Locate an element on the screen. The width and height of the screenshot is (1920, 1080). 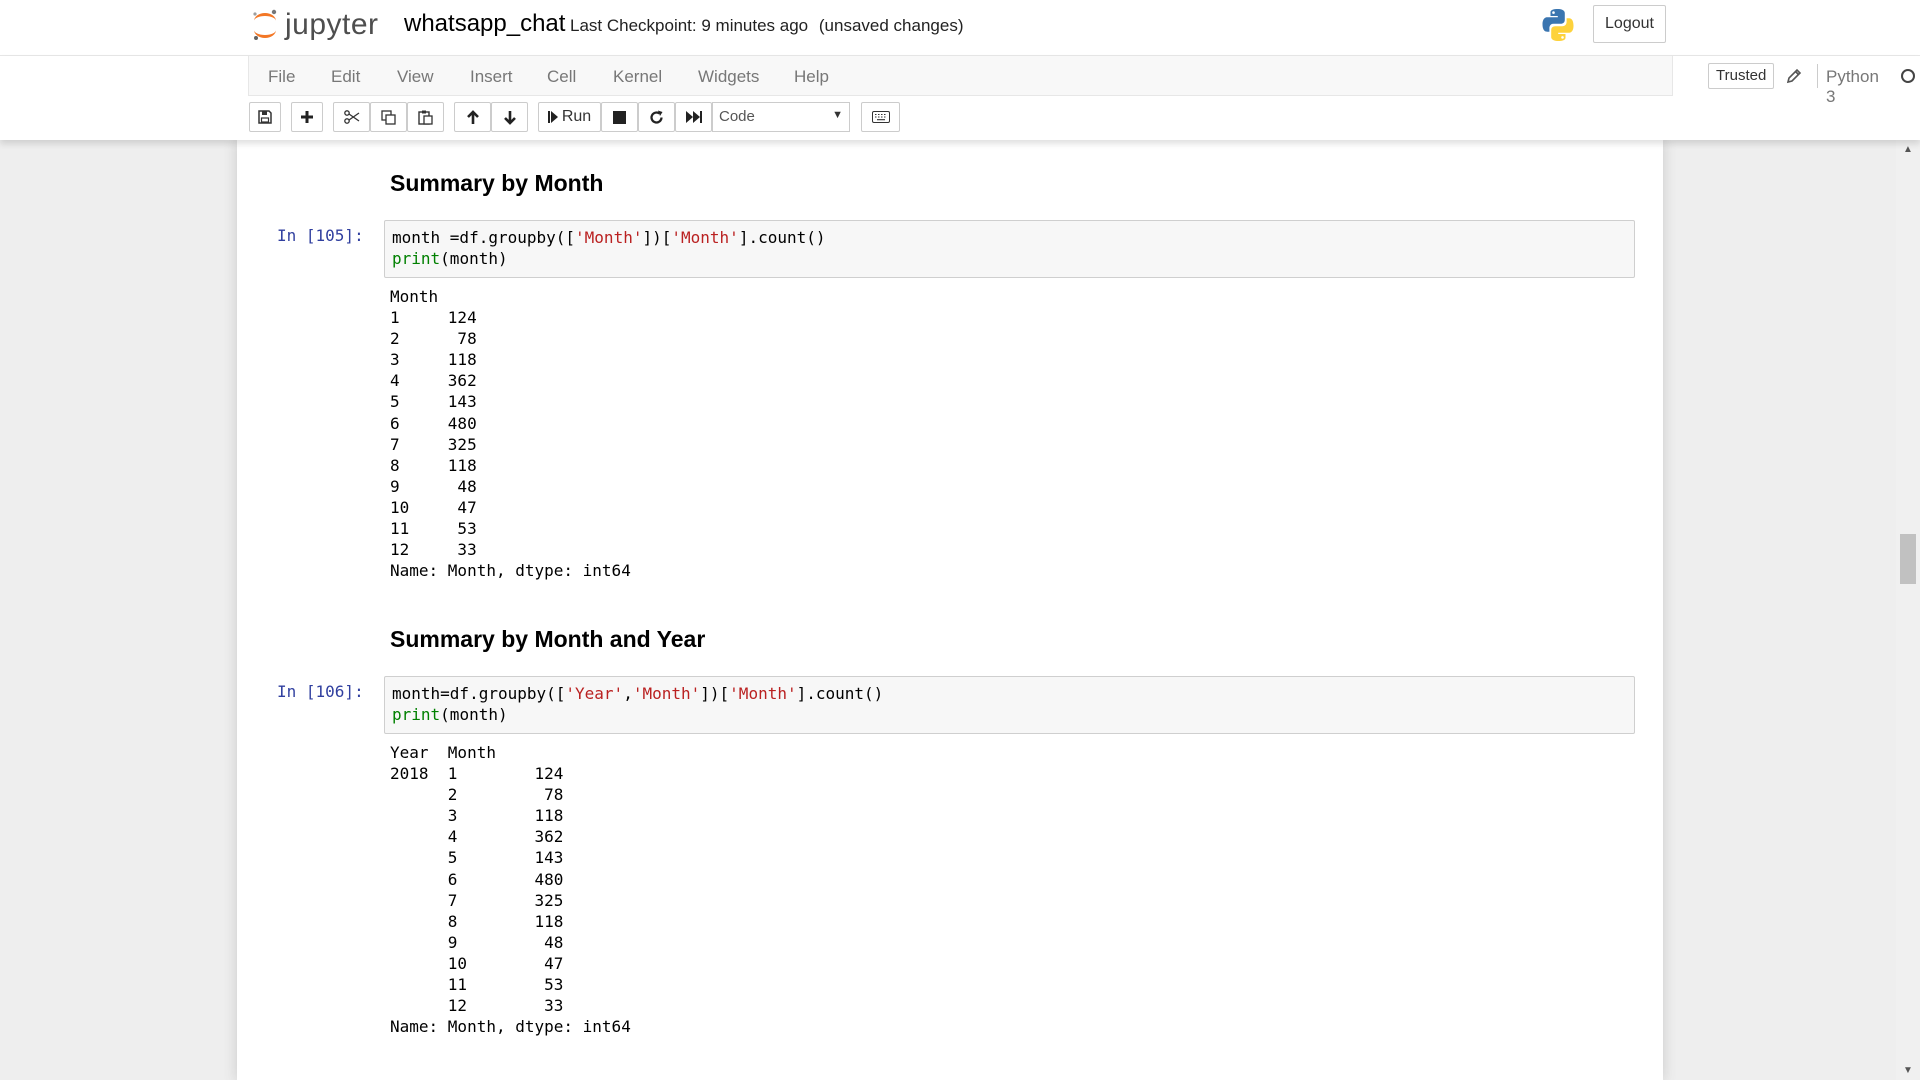
move-up-icon is located at coordinates (472, 116).